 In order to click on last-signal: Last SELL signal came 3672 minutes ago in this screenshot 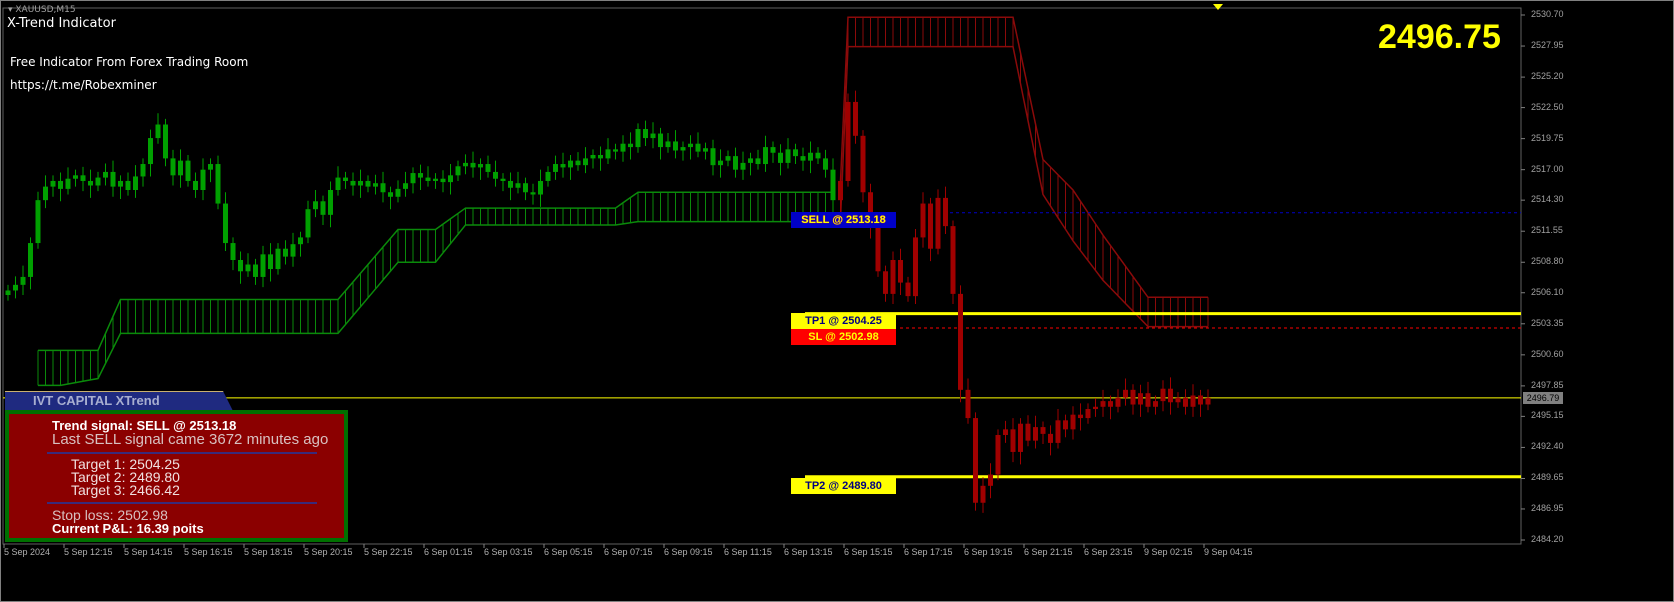, I will do `click(190, 439)`.